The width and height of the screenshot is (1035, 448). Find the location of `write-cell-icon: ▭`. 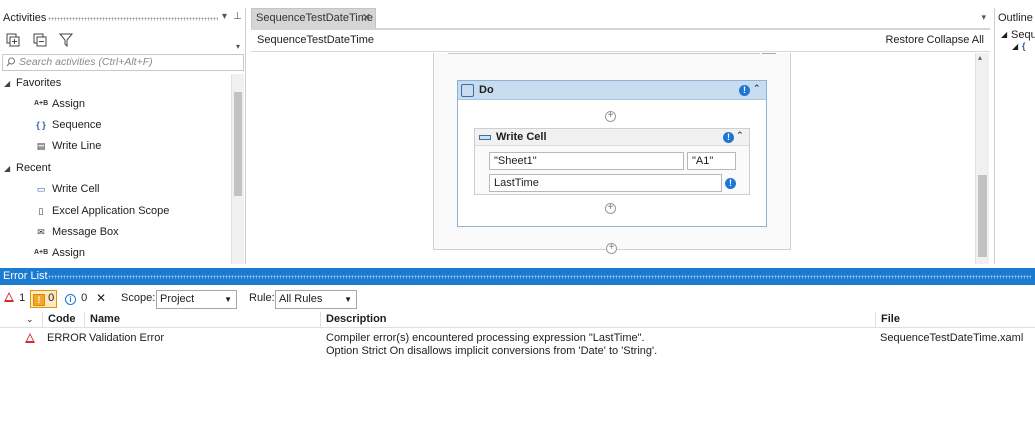

write-cell-icon: ▭ is located at coordinates (41, 189).